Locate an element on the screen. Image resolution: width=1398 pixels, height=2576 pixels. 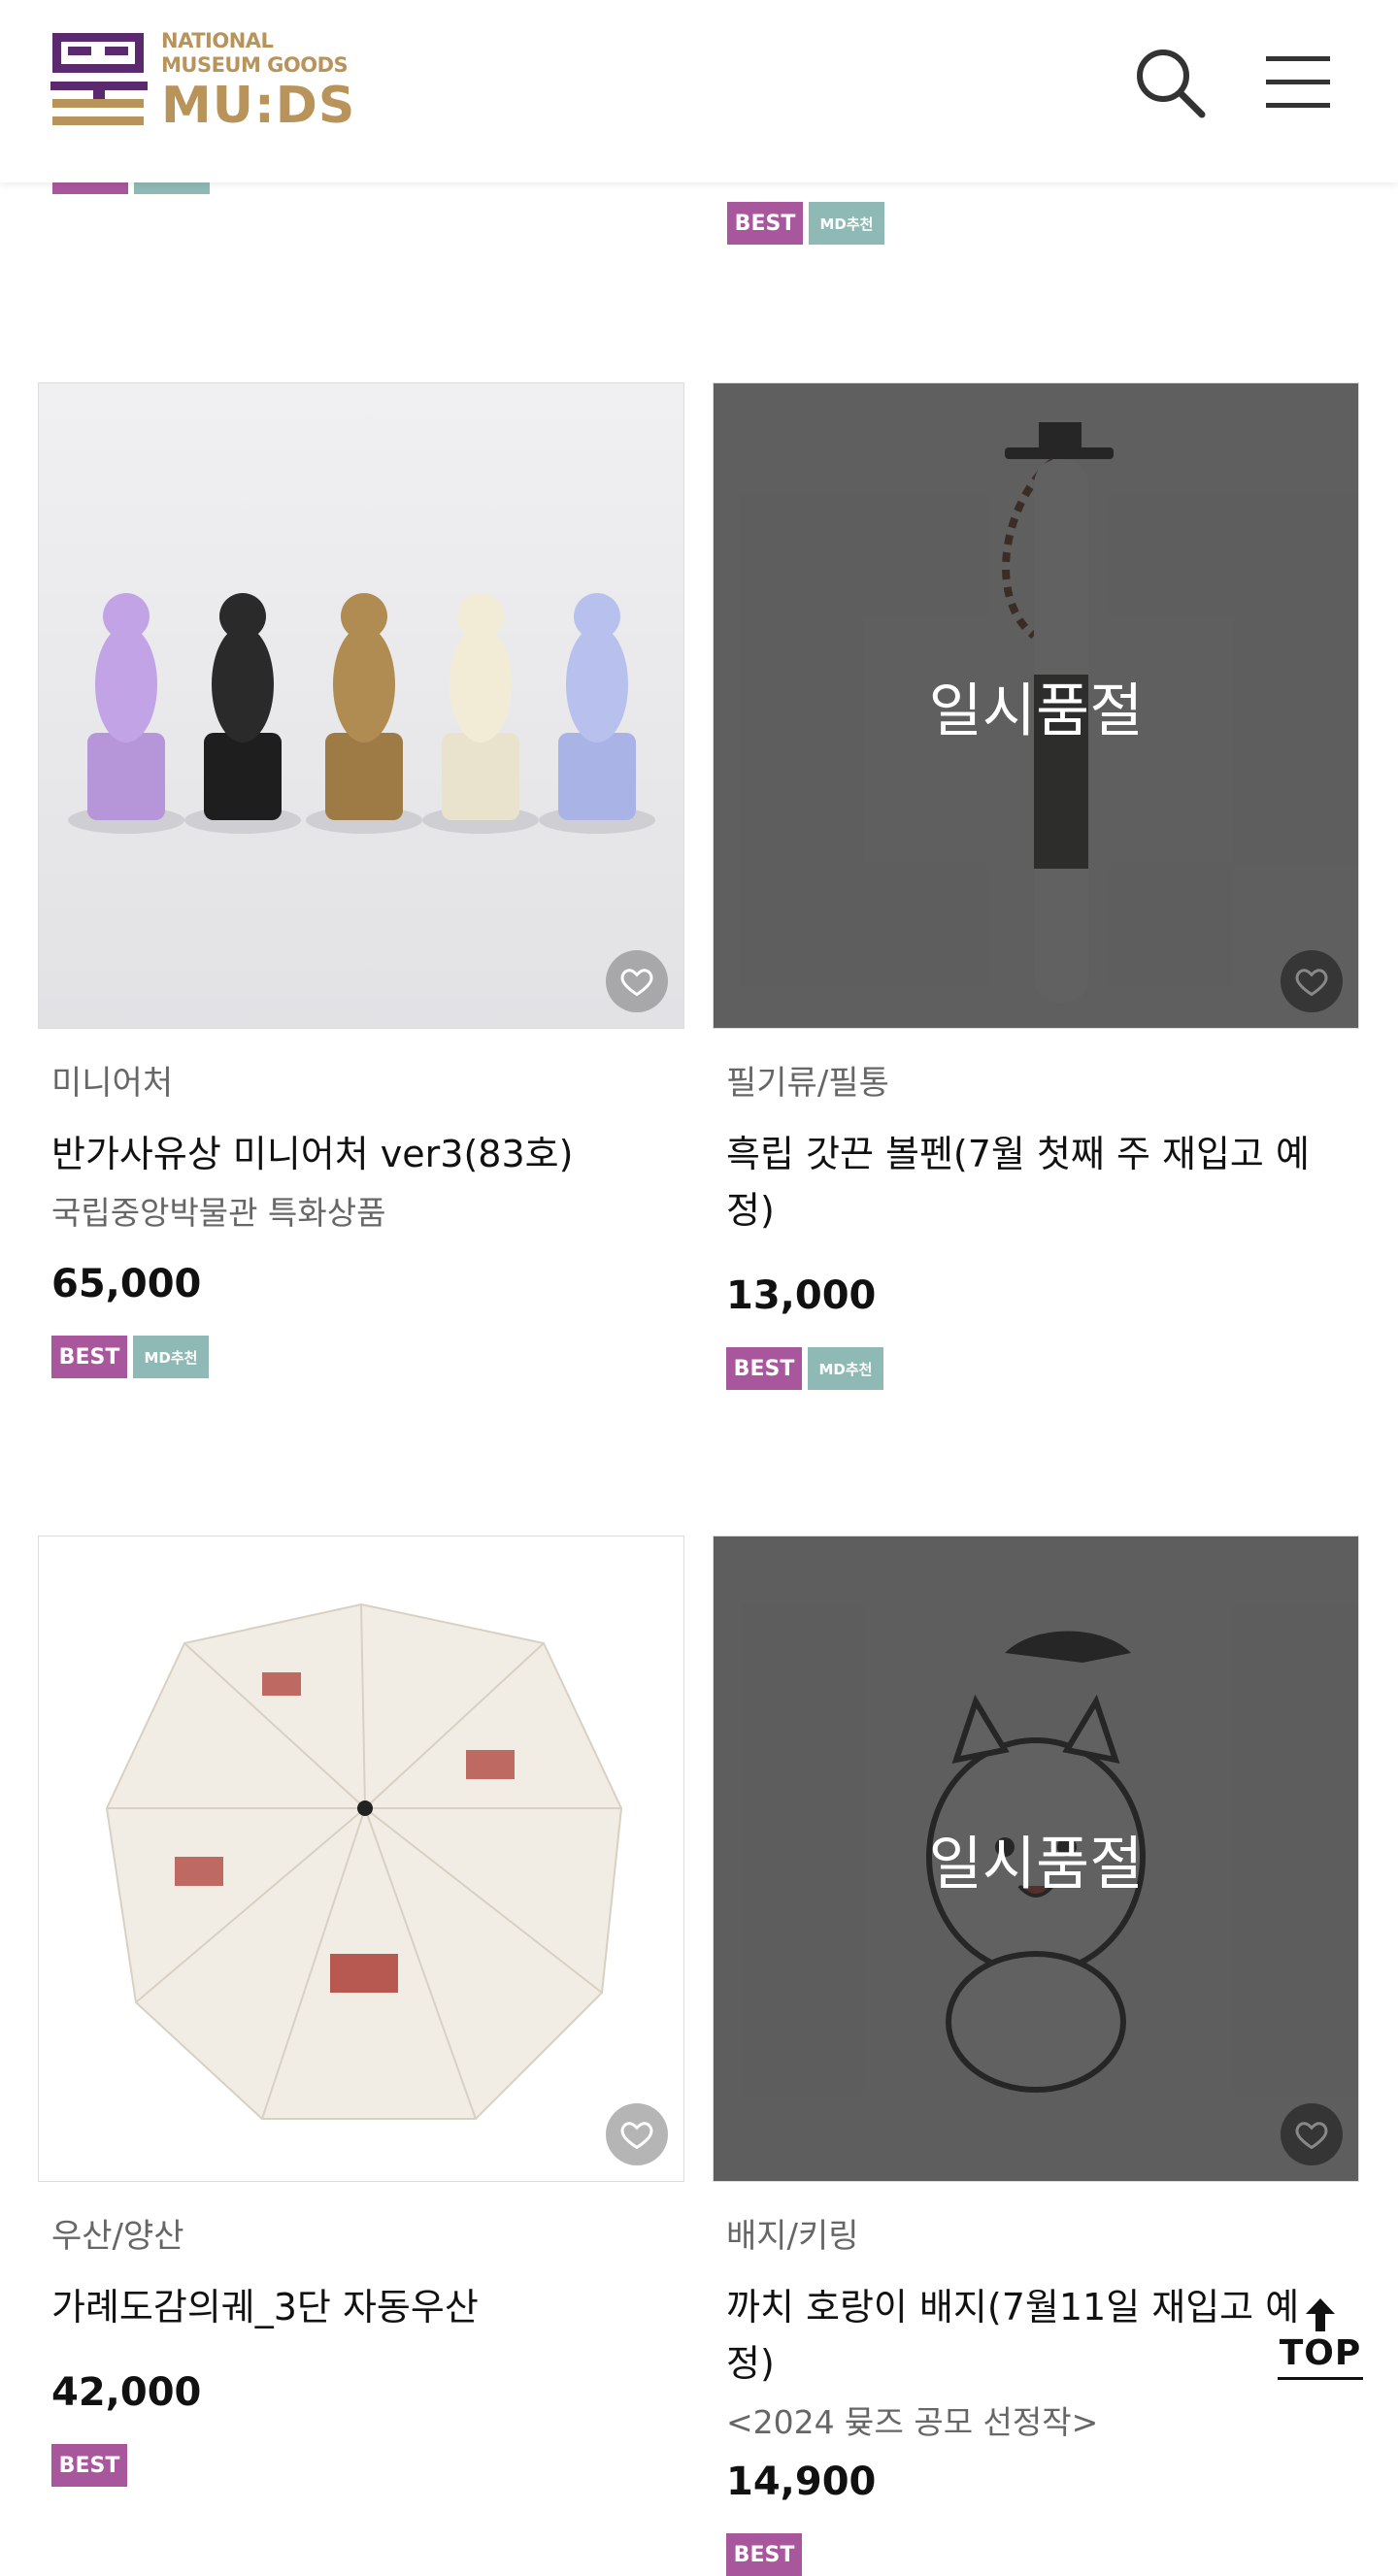
logo-text: NATIONAL MUSEUM GOODS MU:DS is located at coordinates (258, 81).